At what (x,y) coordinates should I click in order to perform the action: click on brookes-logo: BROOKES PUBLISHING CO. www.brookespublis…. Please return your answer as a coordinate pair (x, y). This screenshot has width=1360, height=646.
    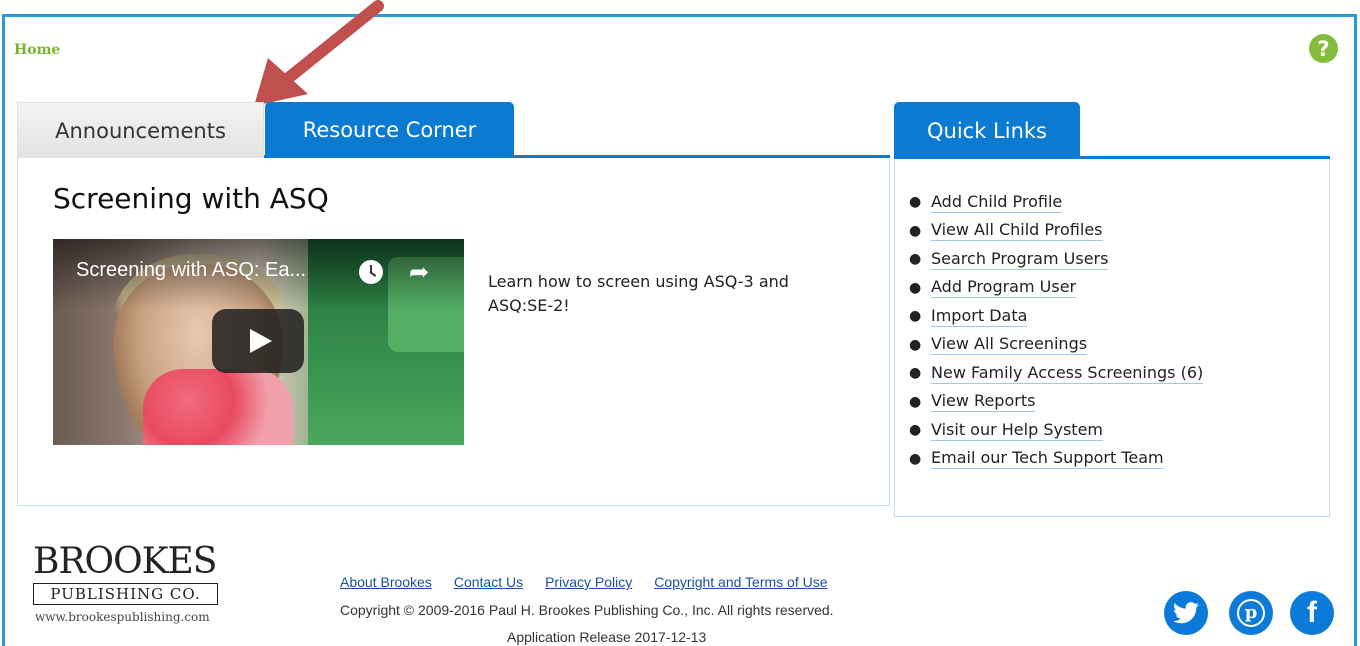
    Looking at the image, I should click on (128, 585).